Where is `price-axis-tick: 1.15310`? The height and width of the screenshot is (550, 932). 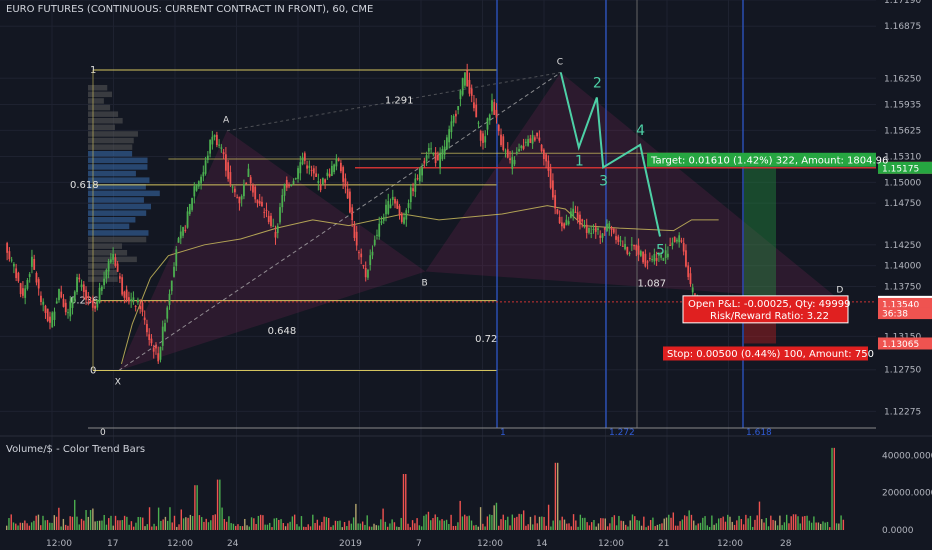 price-axis-tick: 1.15310 is located at coordinates (902, 158).